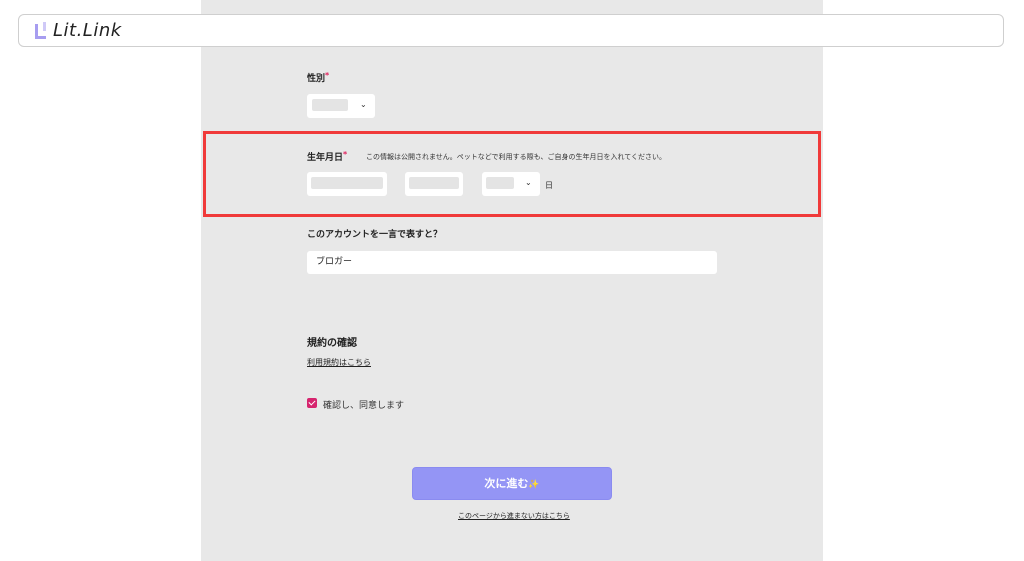 The height and width of the screenshot is (561, 1024). I want to click on header-bar: Lit.Link, so click(511, 30).